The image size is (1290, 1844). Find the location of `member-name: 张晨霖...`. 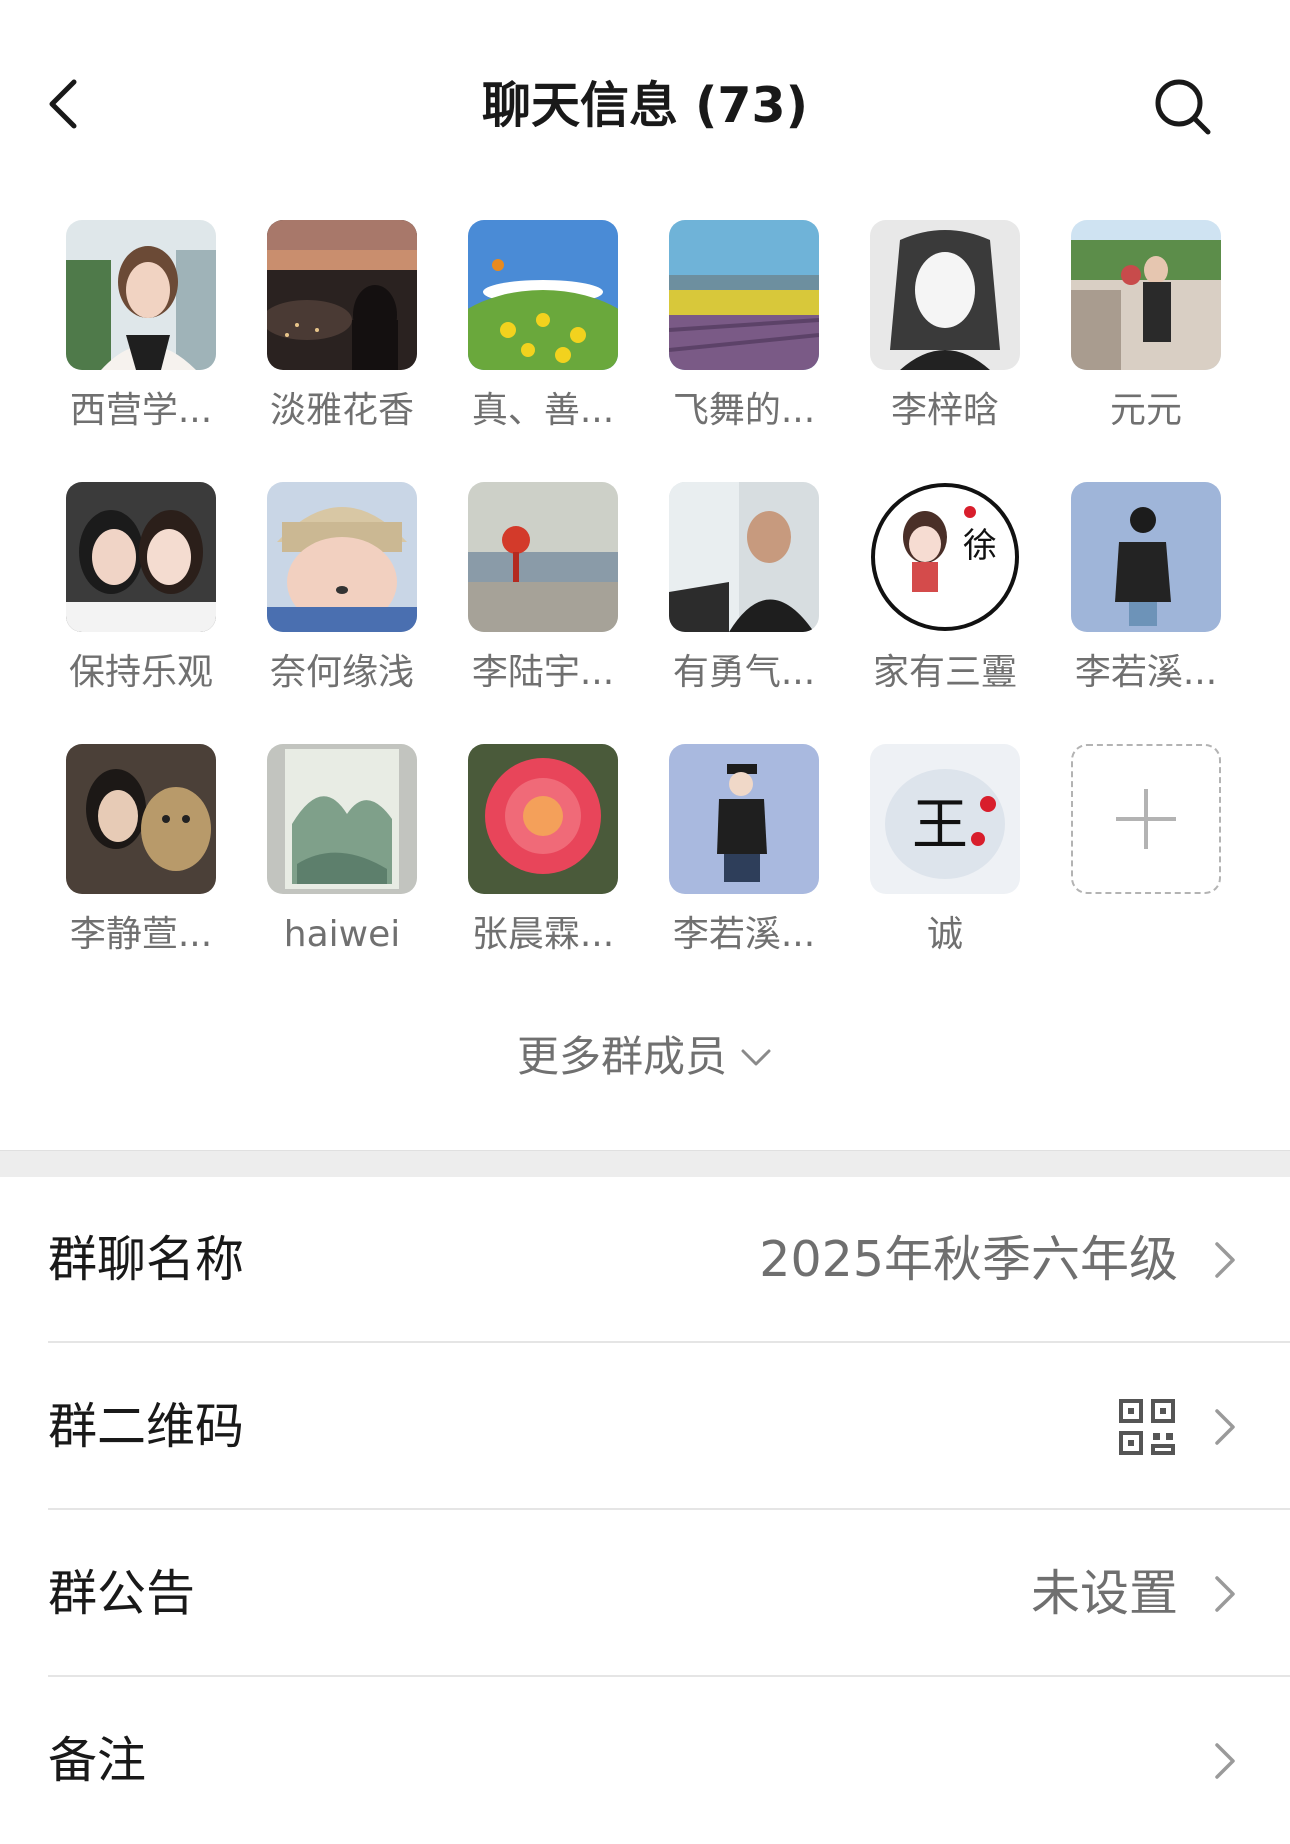

member-name: 张晨霖... is located at coordinates (543, 934).